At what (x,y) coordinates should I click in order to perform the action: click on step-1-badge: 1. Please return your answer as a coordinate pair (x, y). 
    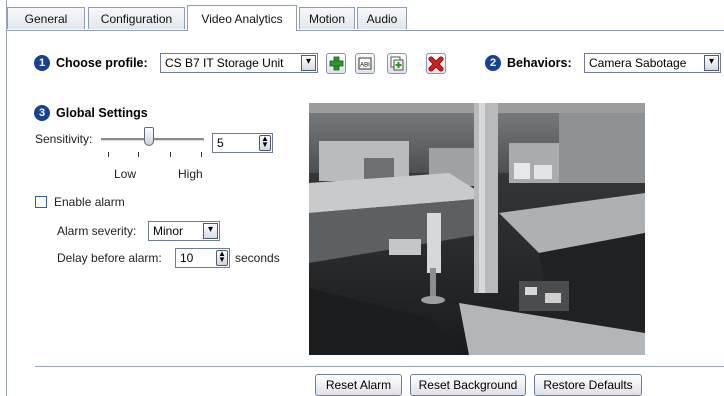
    Looking at the image, I should click on (42, 63).